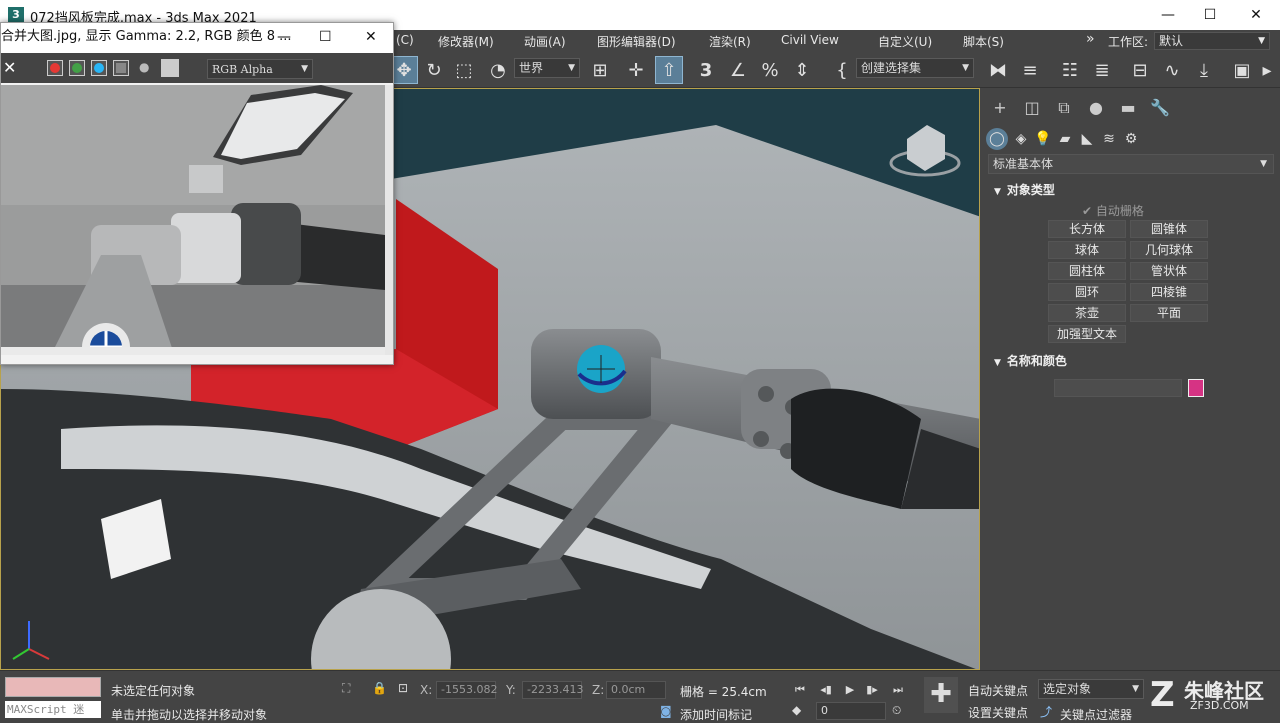  Describe the element at coordinates (636, 70) in the screenshot. I see `select-manipulate-icon: ✛` at that location.